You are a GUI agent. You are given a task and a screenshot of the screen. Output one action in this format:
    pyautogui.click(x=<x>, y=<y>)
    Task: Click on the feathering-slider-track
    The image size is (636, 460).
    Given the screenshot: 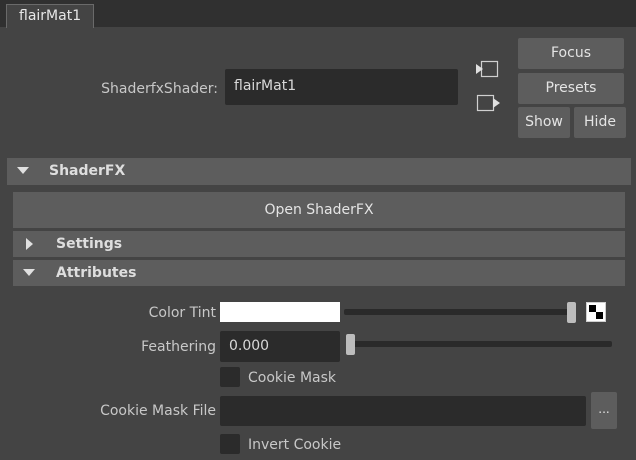 What is the action you would take?
    pyautogui.click(x=479, y=344)
    